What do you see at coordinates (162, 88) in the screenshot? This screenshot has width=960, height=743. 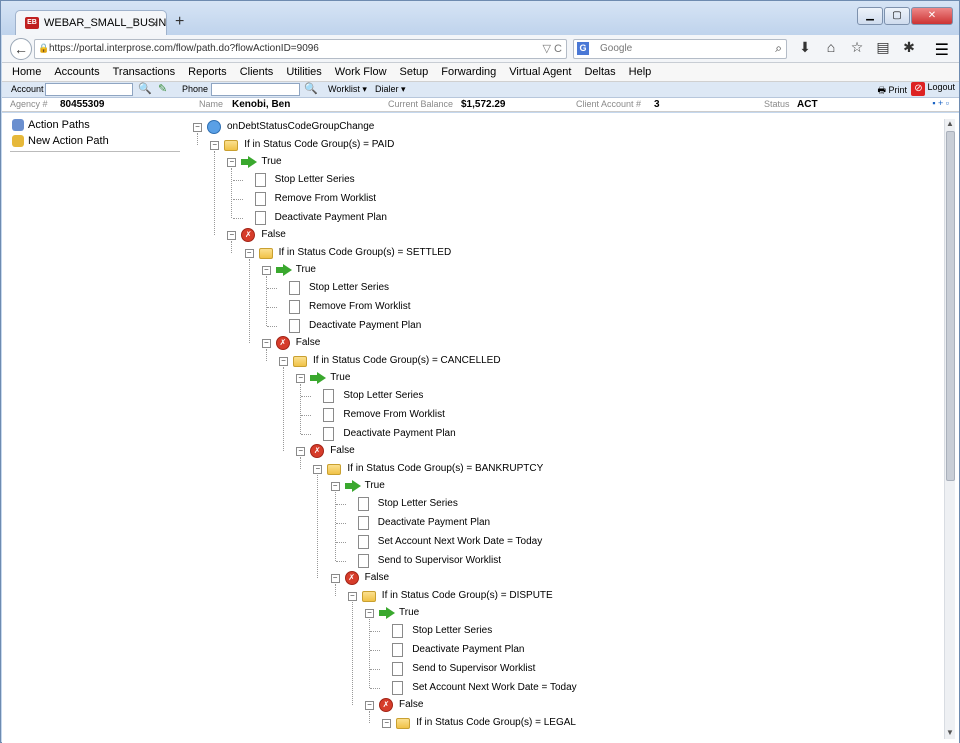 I see `notes-icon: ✎` at bounding box center [162, 88].